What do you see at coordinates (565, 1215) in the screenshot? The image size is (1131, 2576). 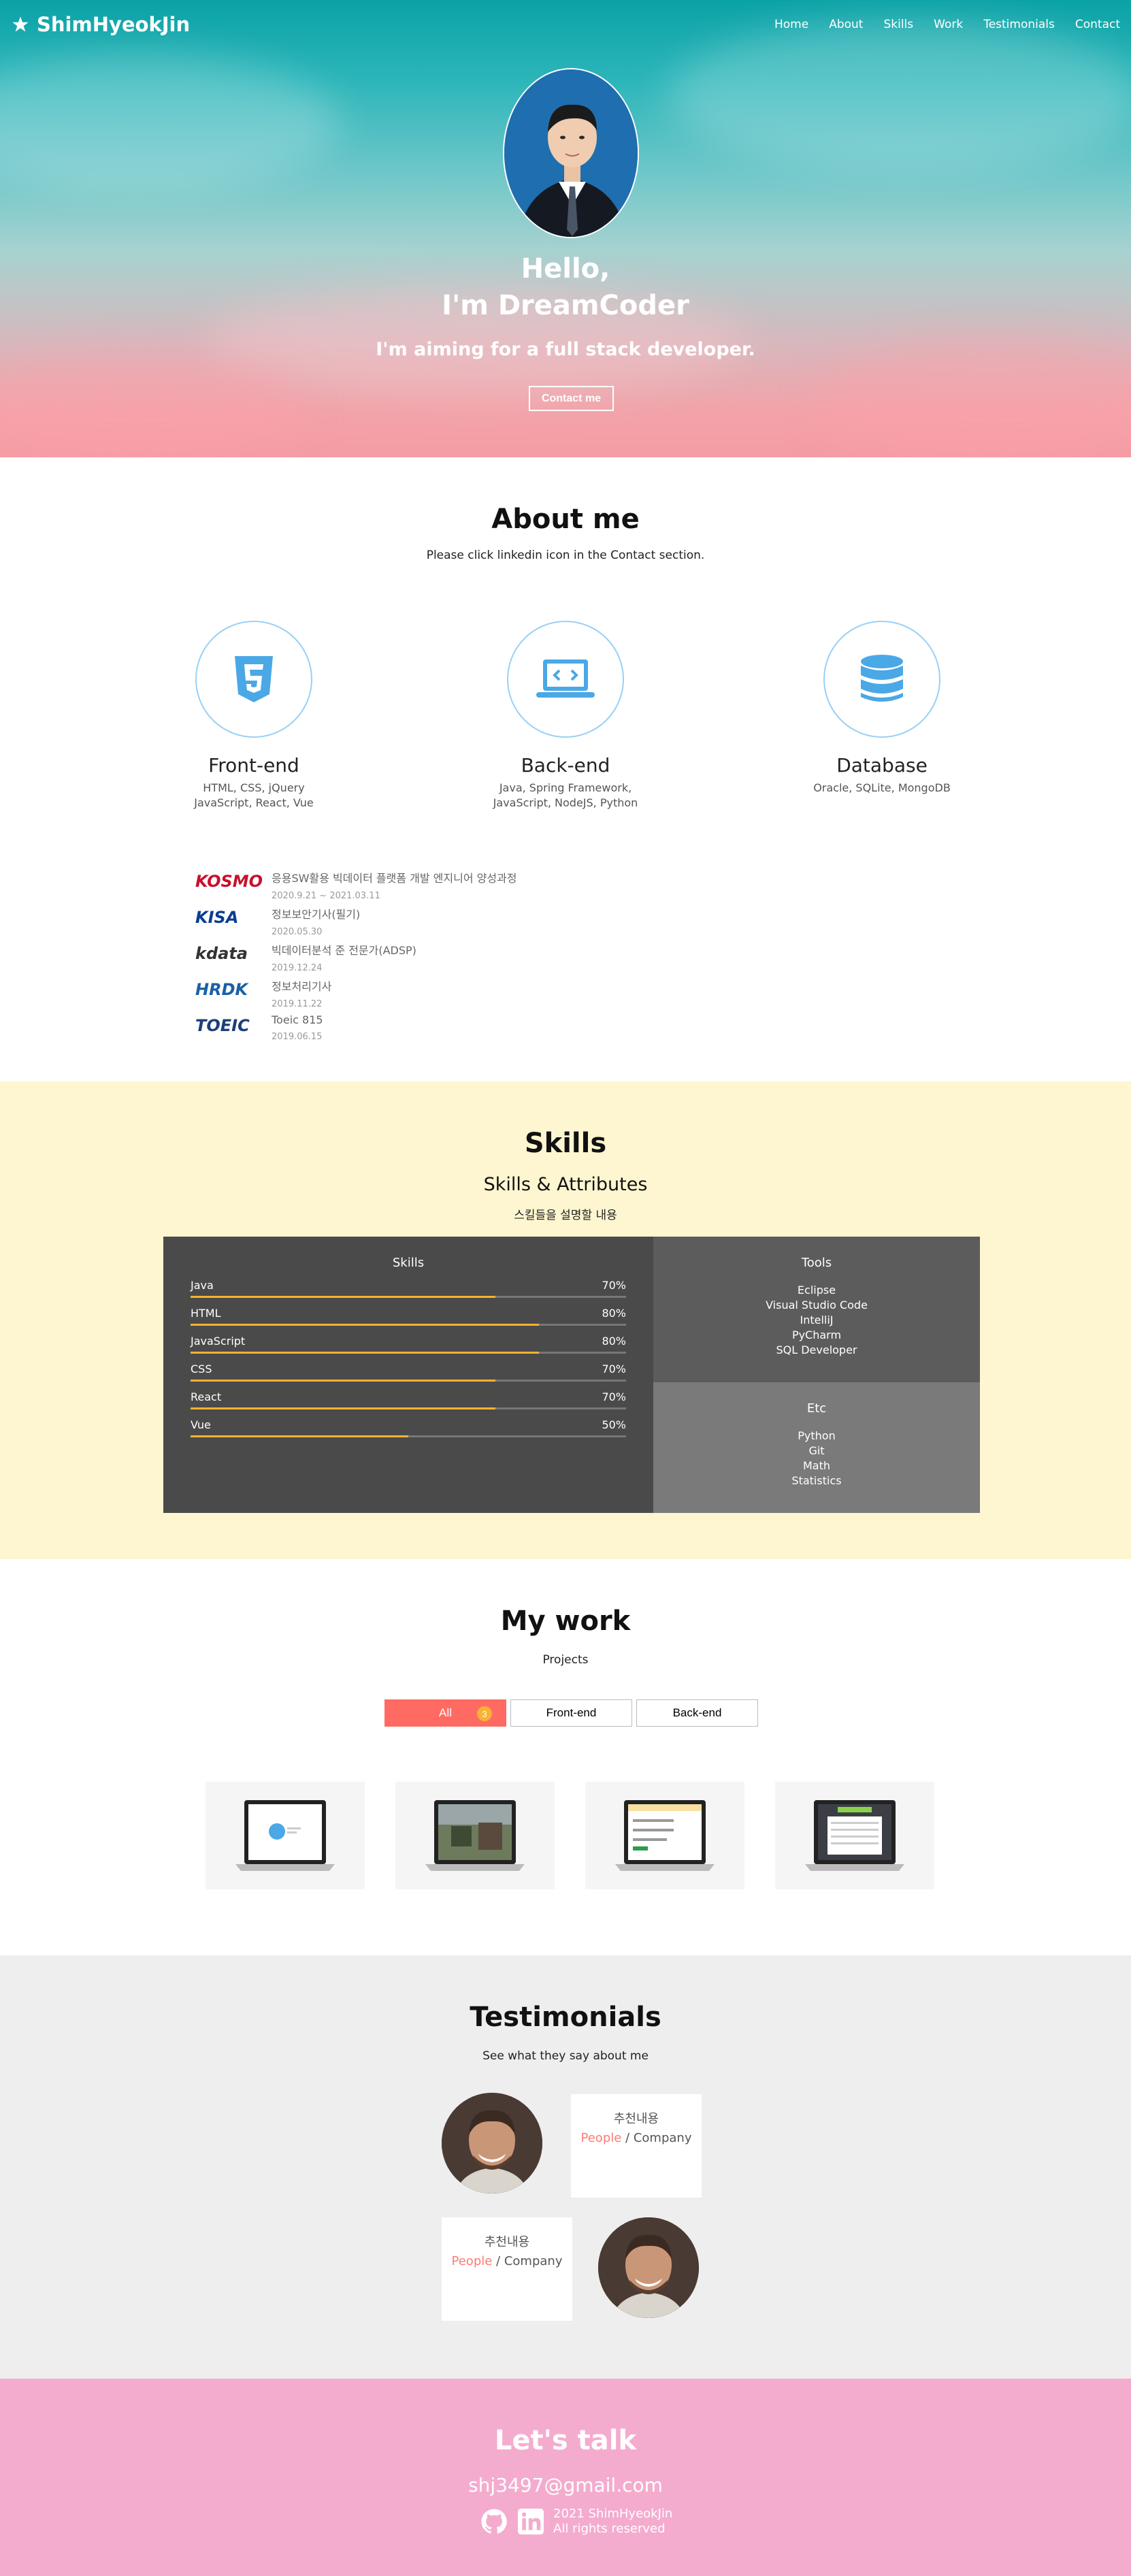 I see `skills-description: 스킬들을 설명할 내용` at bounding box center [565, 1215].